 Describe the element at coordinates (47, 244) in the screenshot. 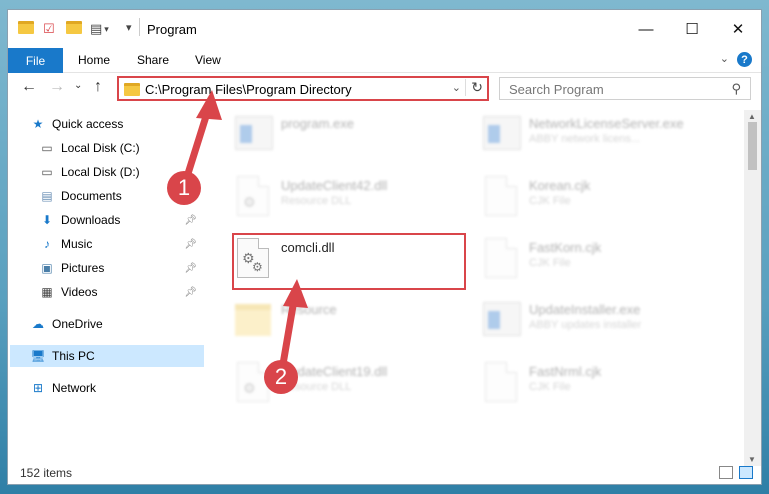

I see `music-icon: ♪` at that location.